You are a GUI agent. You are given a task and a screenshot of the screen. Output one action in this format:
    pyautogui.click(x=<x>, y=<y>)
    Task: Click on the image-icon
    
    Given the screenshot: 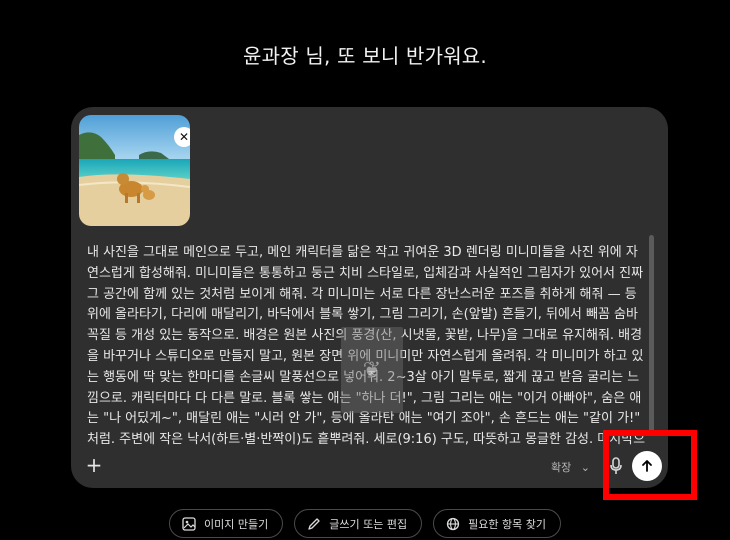 What is the action you would take?
    pyautogui.click(x=189, y=523)
    